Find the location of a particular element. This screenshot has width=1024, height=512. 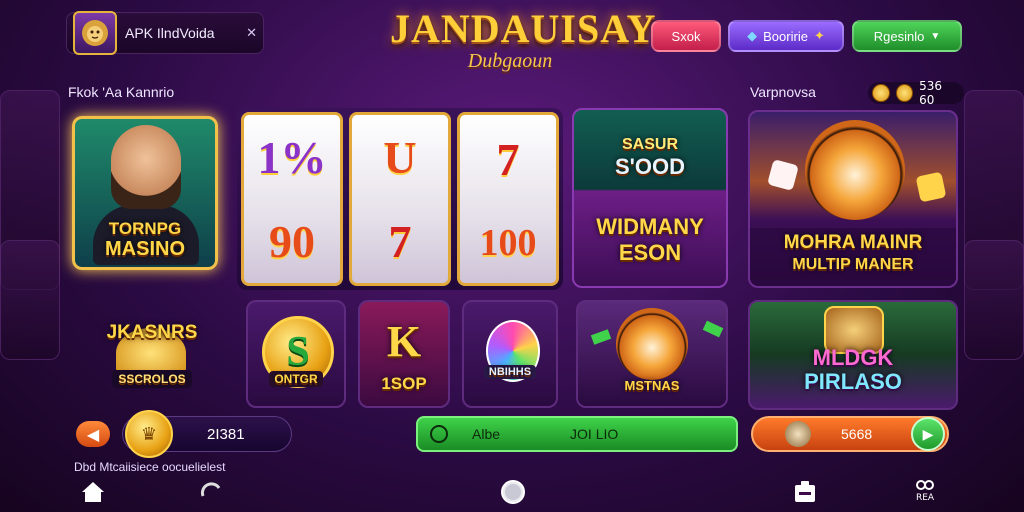

app-header: APK IlndVoida ✕ is located at coordinates (165, 33).